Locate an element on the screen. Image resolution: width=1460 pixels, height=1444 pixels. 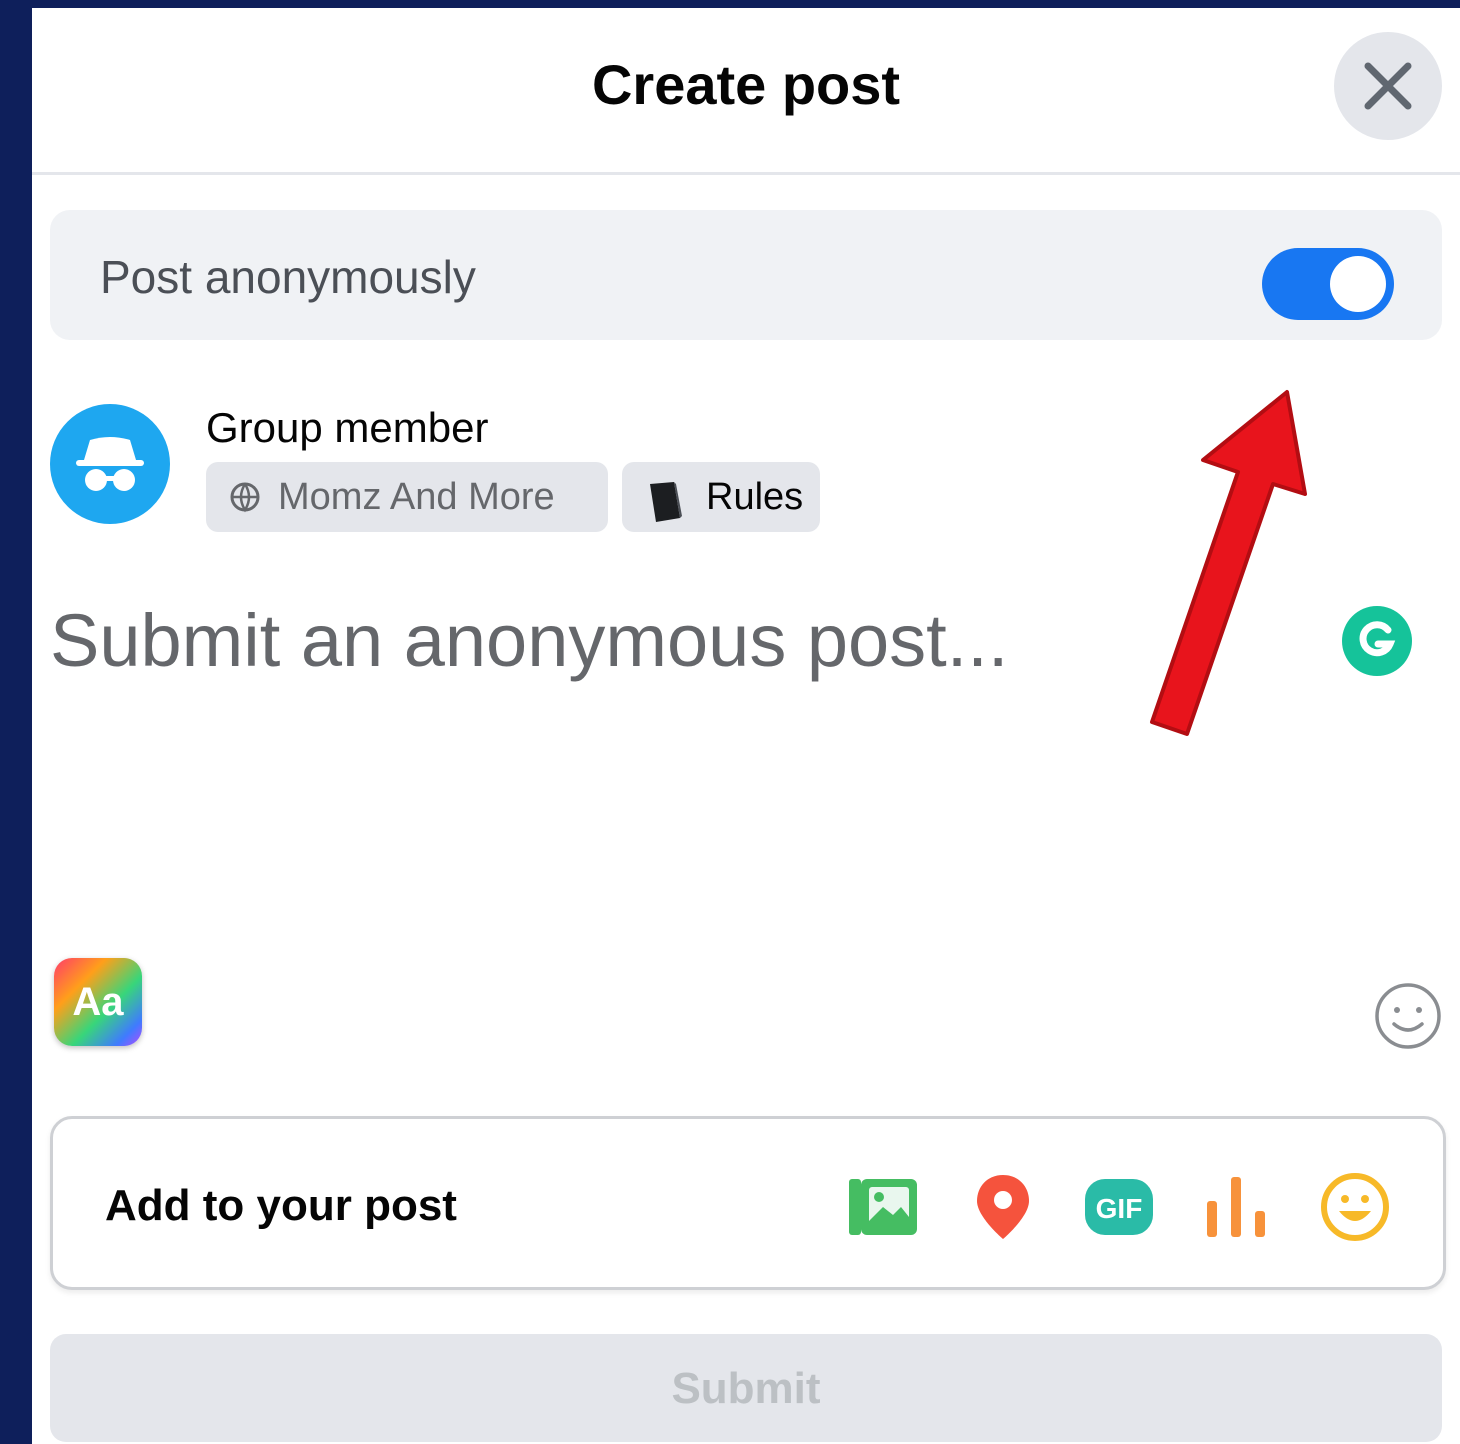
svg-text: GIF is located at coordinates (1119, 1208).